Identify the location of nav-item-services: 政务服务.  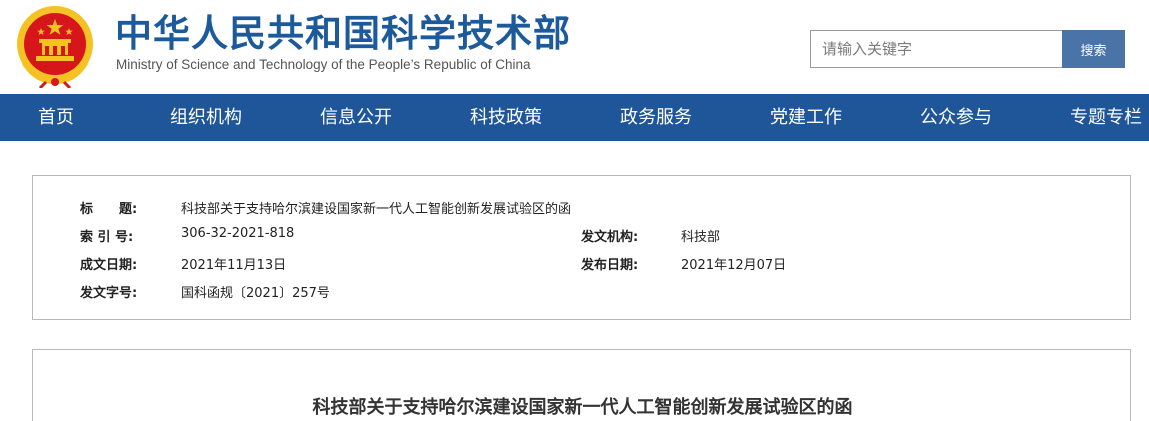
(656, 117).